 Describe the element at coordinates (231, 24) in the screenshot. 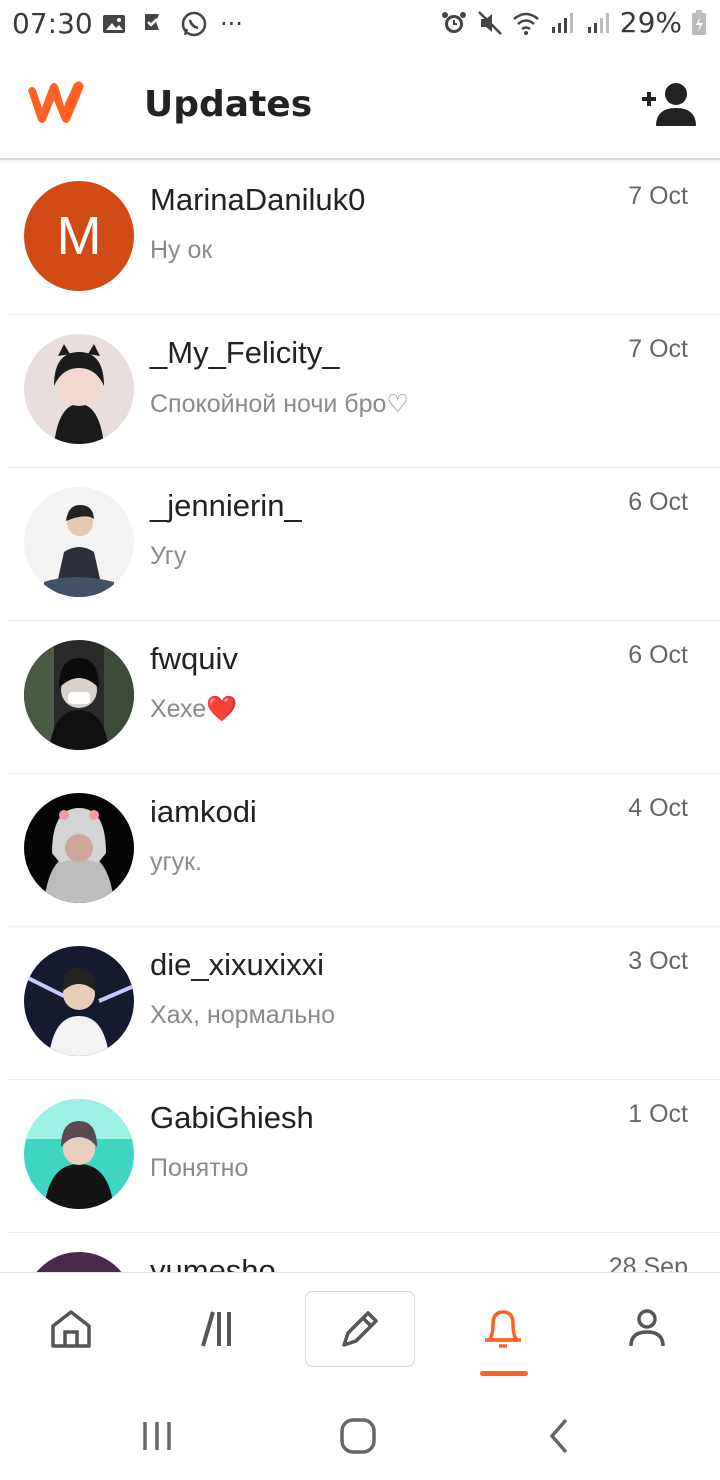

I see `more-notifications: ···` at that location.